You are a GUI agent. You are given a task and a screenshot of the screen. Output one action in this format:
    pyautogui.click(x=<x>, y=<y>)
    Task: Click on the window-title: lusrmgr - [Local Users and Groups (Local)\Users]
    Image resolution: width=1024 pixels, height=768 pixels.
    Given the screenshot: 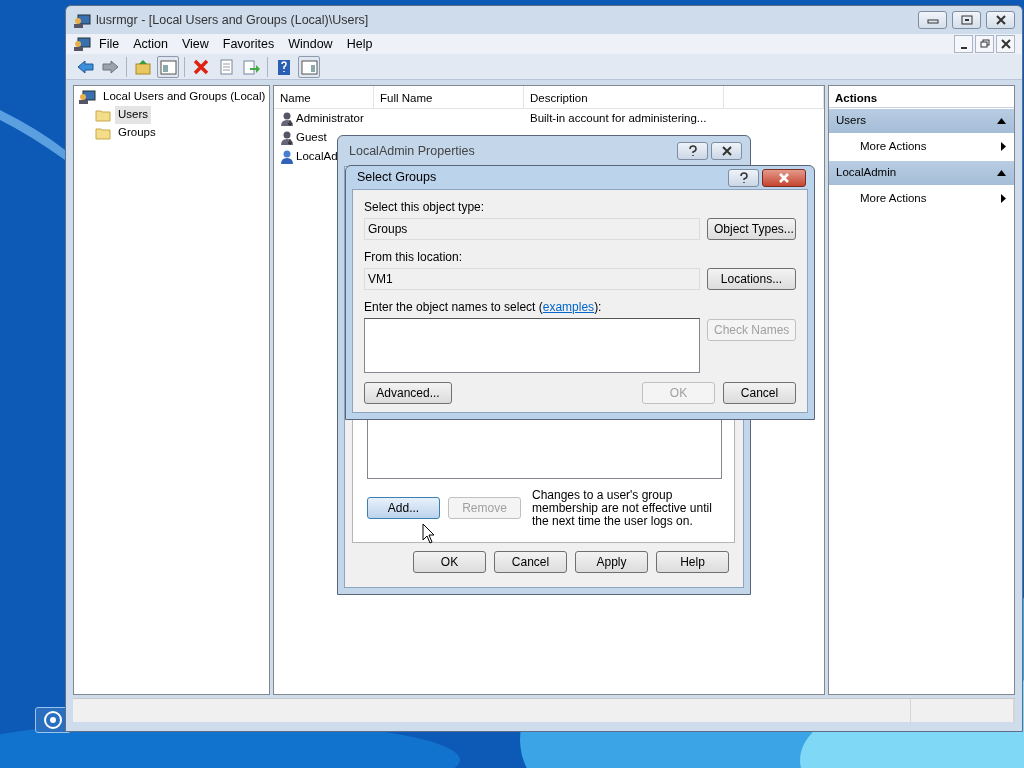 What is the action you would take?
    pyautogui.click(x=232, y=20)
    